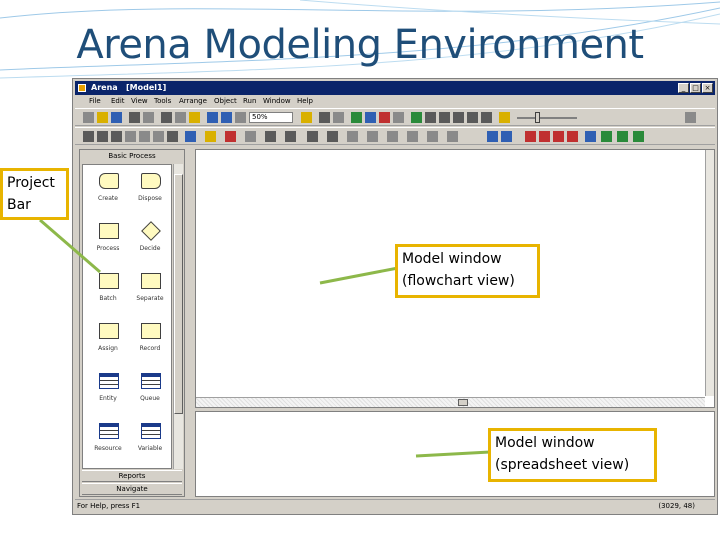 This screenshot has width=720, height=540. I want to click on callout-project-bar: Project Bar, so click(34, 194).